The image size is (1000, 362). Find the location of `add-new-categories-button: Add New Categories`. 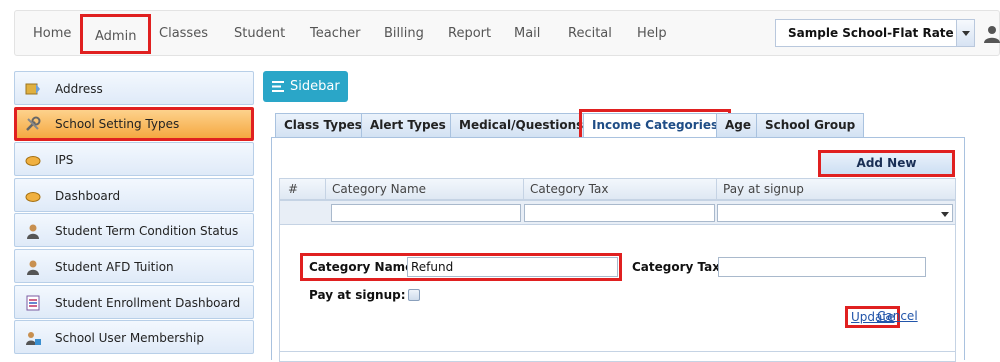

add-new-categories-button: Add New Categories is located at coordinates (886, 170).